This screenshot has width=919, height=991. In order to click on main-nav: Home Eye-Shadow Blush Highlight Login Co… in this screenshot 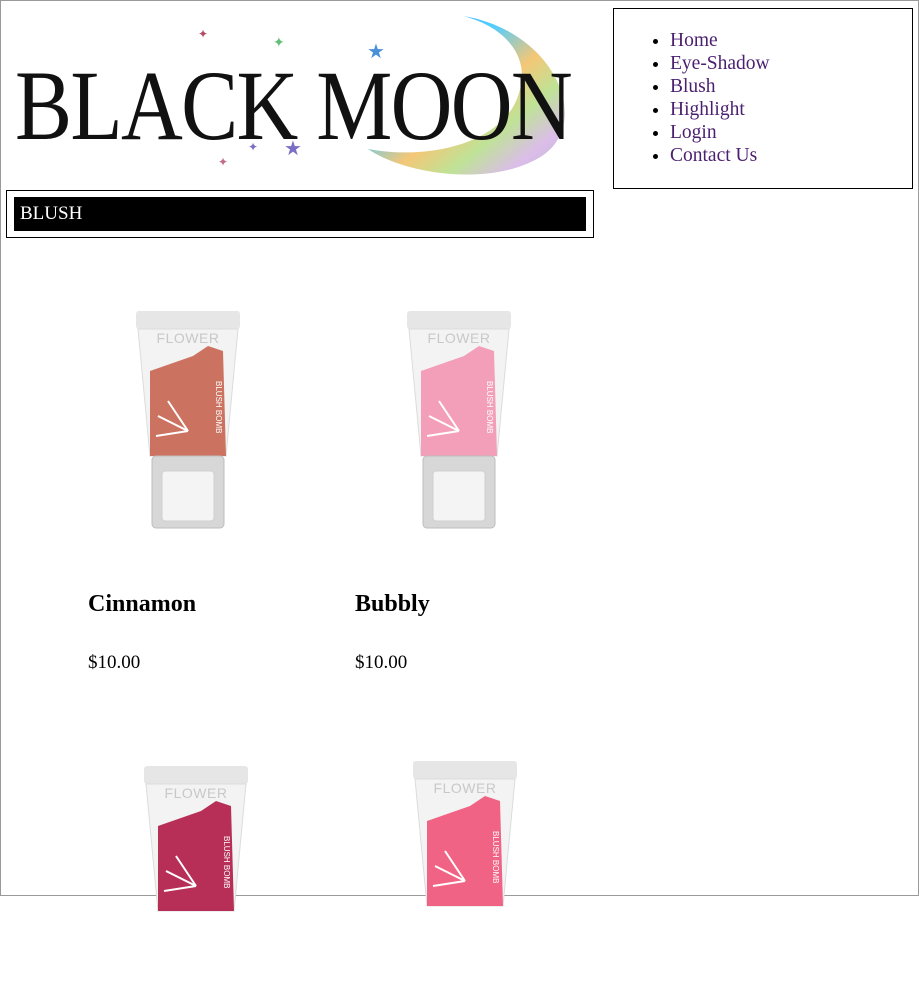, I will do `click(763, 98)`.